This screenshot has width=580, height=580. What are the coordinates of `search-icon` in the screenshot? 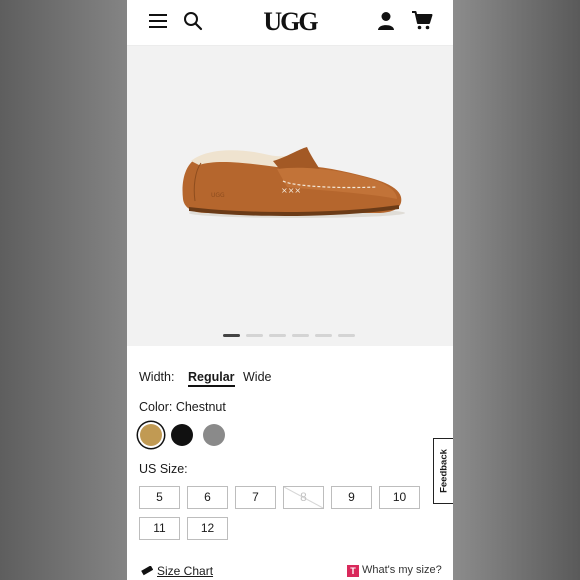 It's located at (193, 21).